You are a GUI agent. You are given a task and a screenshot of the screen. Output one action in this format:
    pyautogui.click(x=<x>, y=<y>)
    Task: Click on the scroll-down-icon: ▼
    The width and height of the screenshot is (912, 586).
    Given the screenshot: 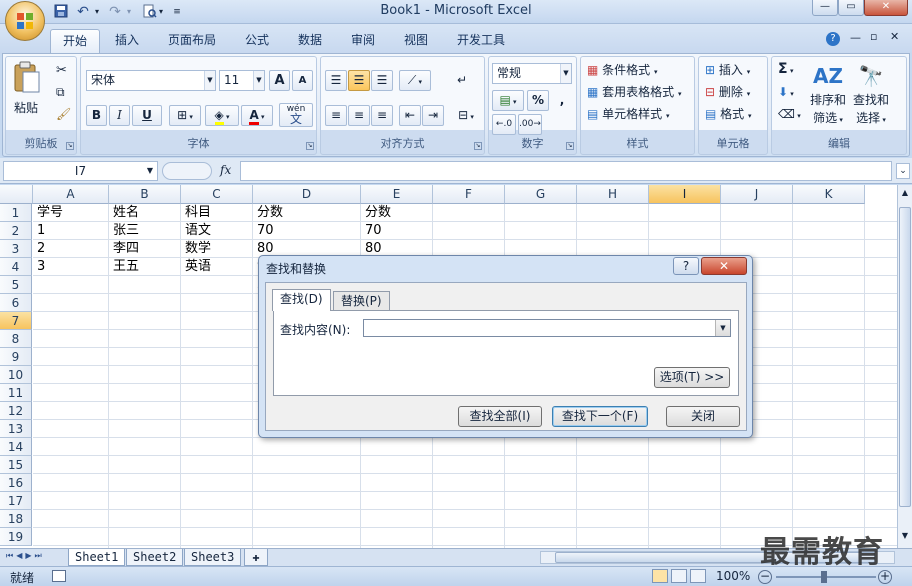 What is the action you would take?
    pyautogui.click(x=905, y=537)
    